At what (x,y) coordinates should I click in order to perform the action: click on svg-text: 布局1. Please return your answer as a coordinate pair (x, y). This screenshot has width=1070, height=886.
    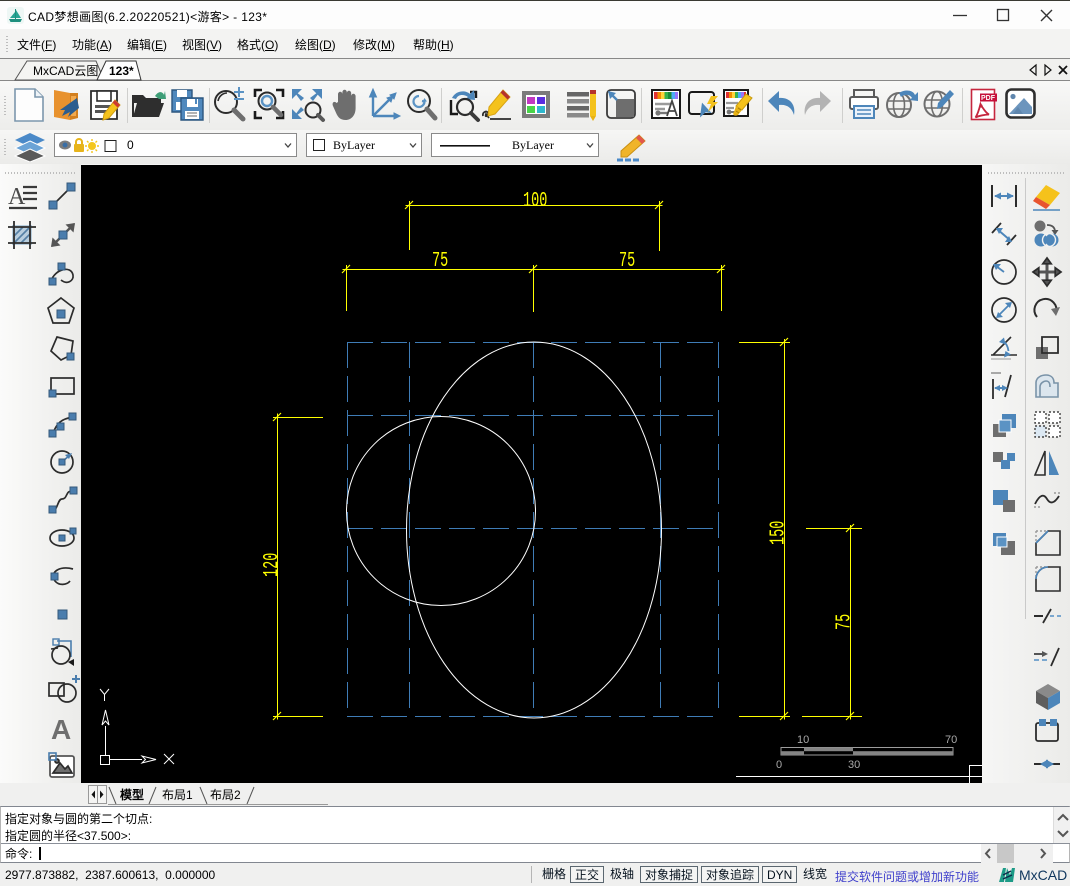
    Looking at the image, I should click on (177, 795).